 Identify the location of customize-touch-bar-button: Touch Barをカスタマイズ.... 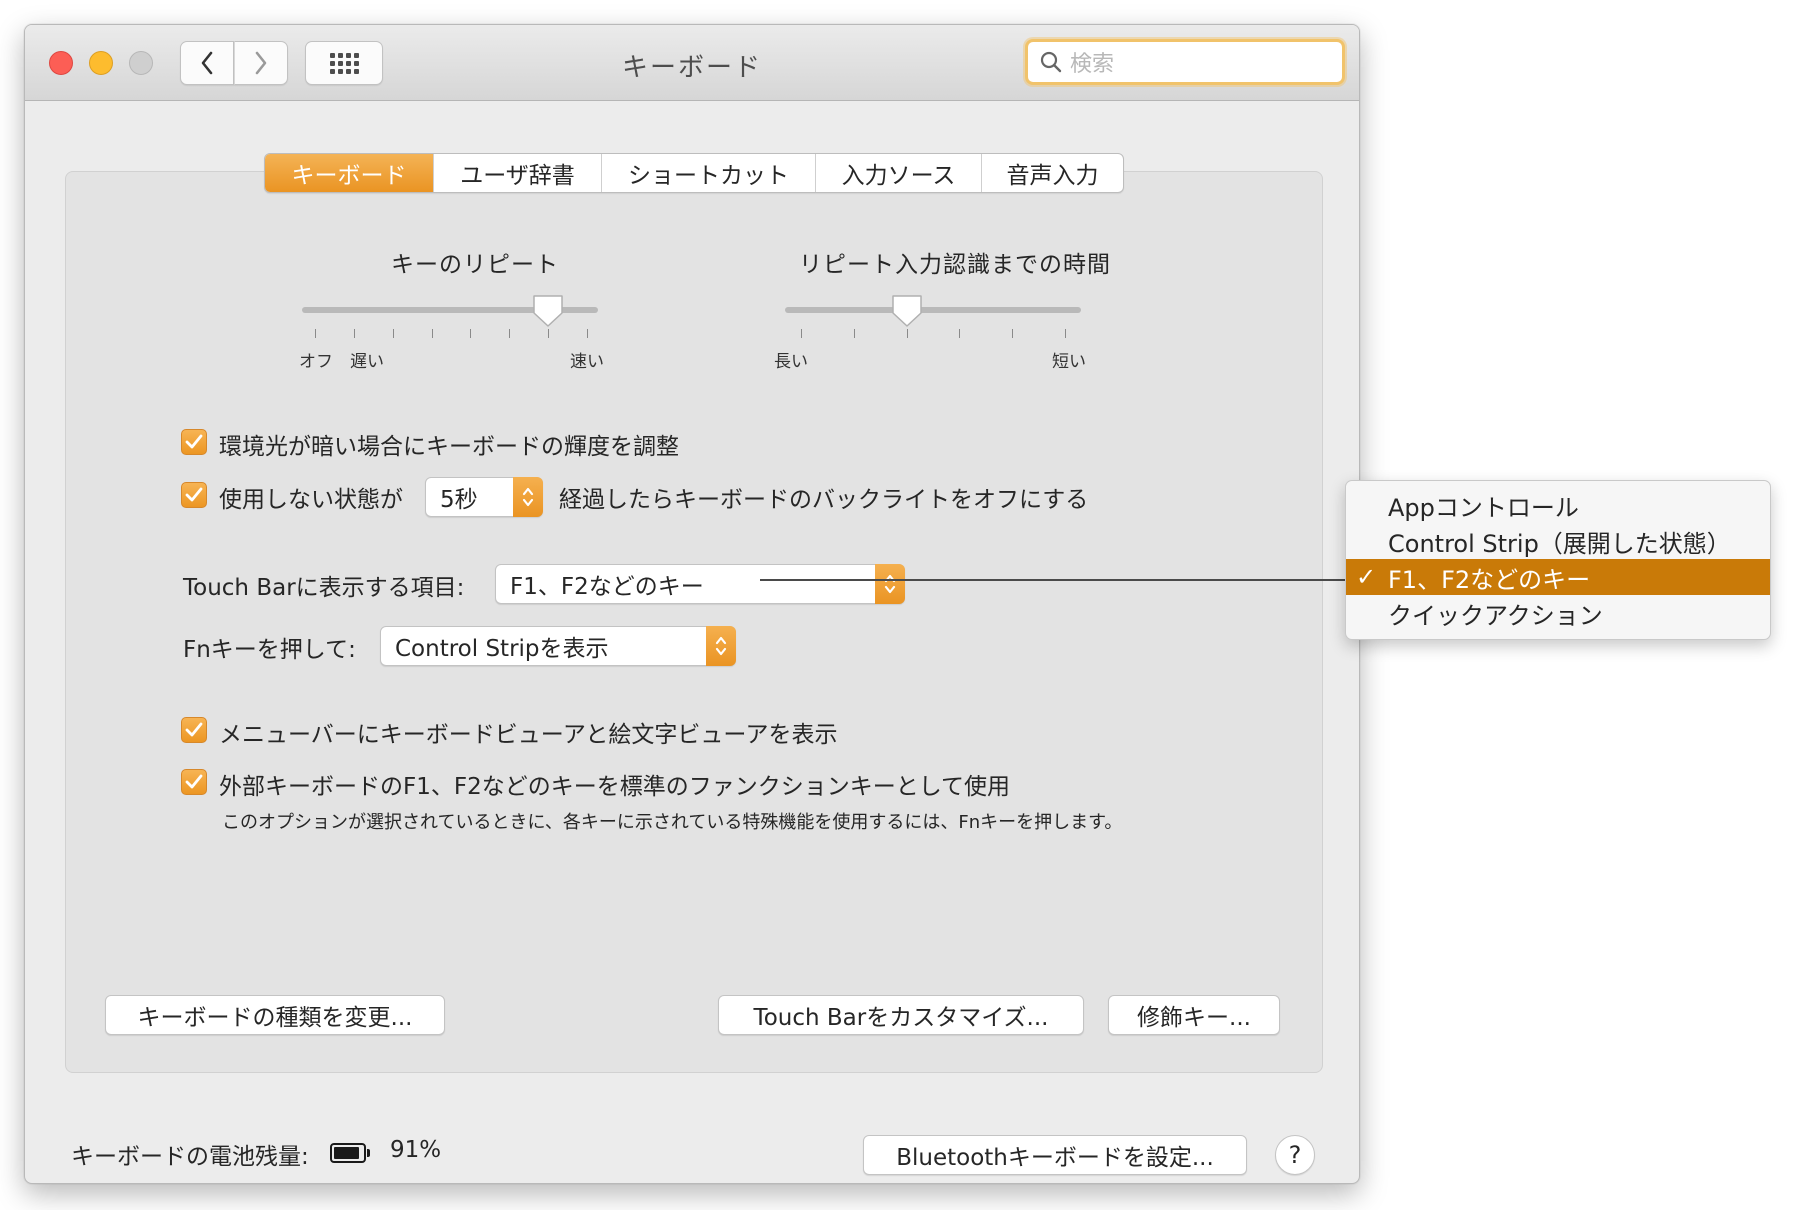
(901, 1015).